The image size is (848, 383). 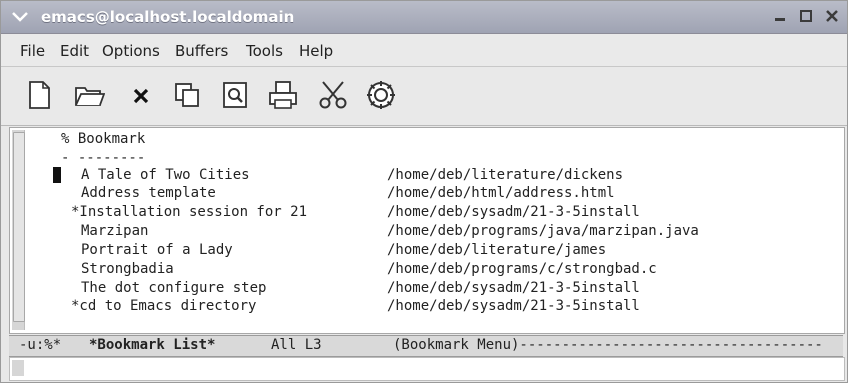 I want to click on gear-icon, so click(x=381, y=95).